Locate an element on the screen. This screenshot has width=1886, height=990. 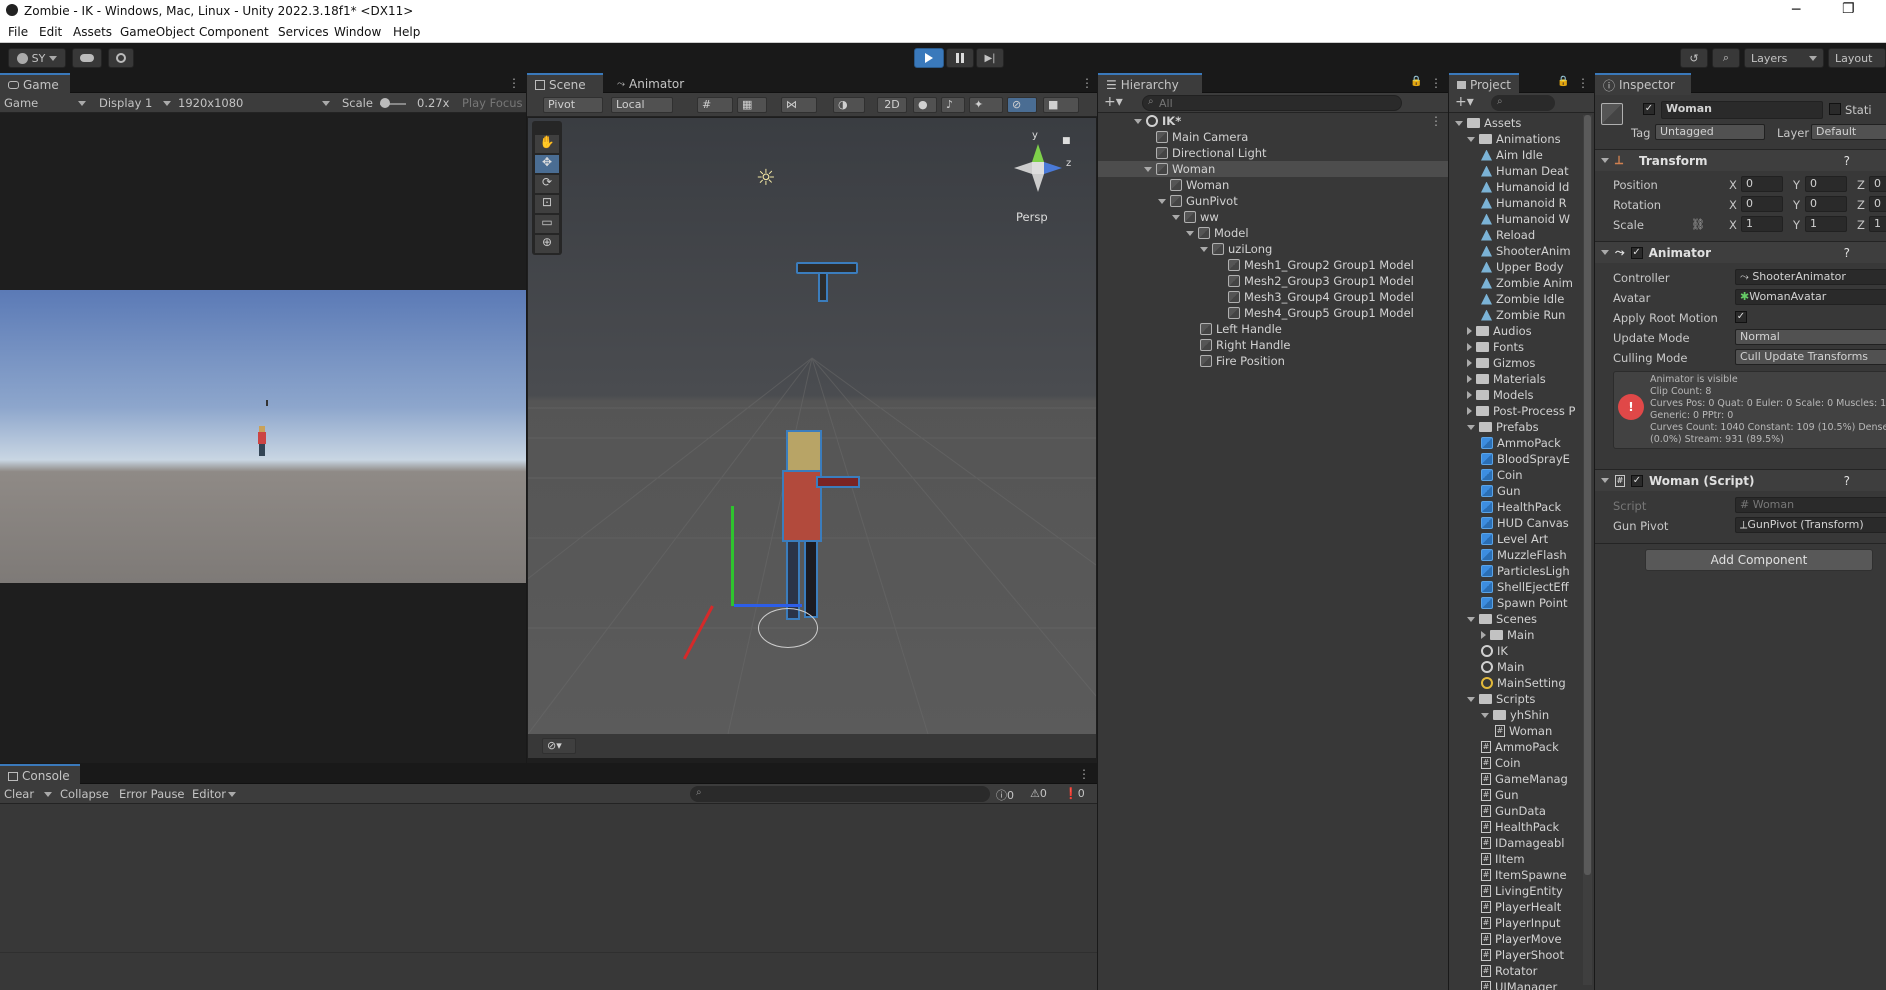
hierarchy-item-mesh4: Mesh4_Group5 Group1 Model is located at coordinates (1321, 313).